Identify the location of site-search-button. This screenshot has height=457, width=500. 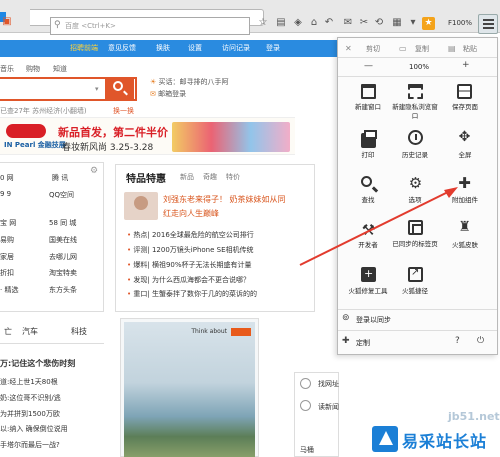
(119, 89).